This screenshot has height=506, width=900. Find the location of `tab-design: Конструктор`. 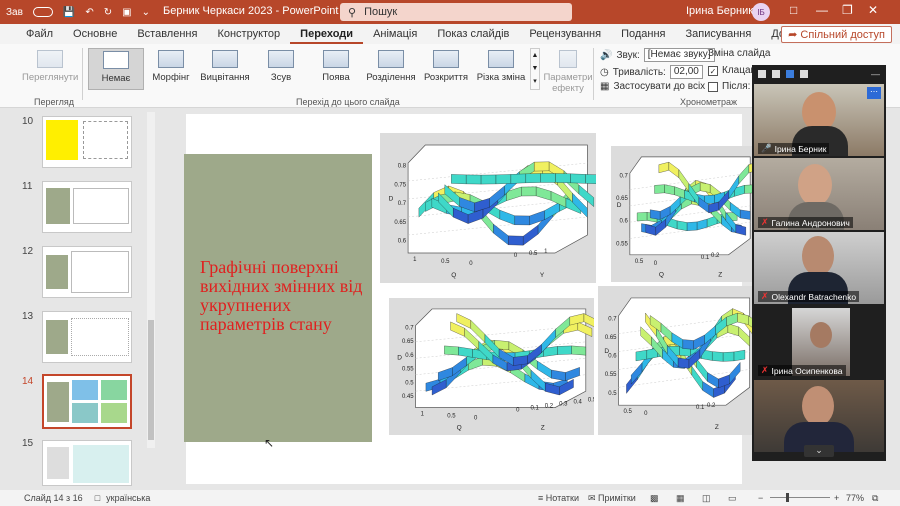

tab-design: Конструктор is located at coordinates (248, 34).